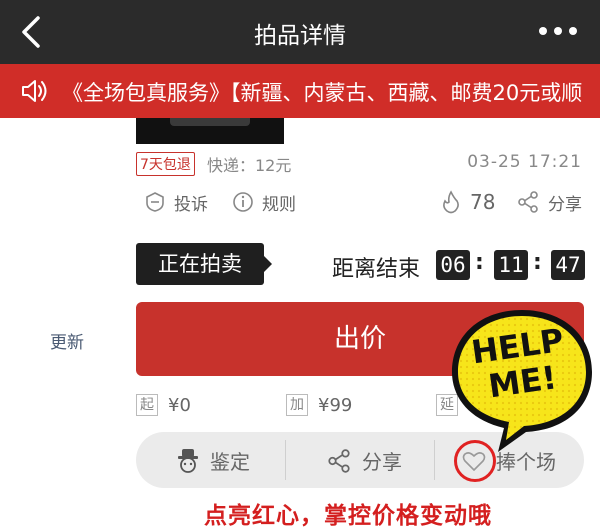 The image size is (600, 531). I want to click on start-price: 起 ¥0, so click(163, 405).